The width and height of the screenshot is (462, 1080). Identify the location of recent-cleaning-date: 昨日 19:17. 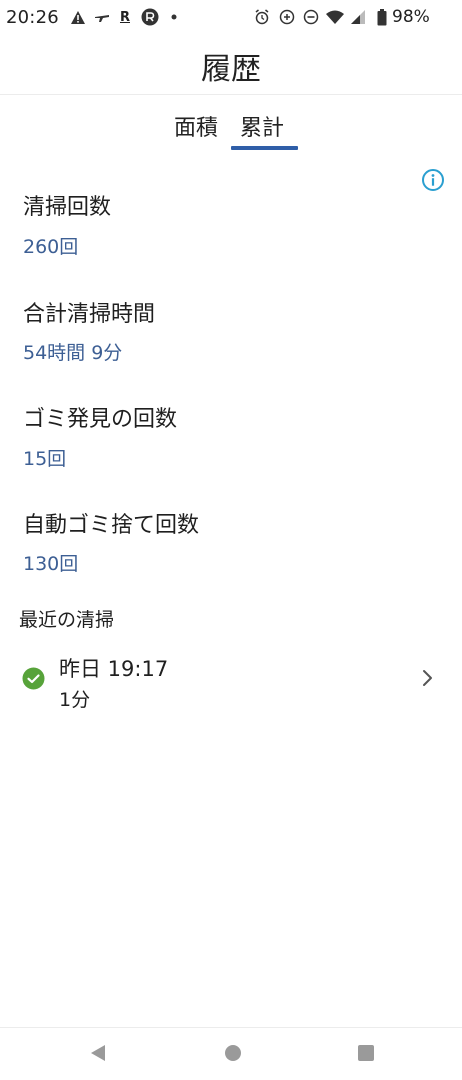
(114, 669).